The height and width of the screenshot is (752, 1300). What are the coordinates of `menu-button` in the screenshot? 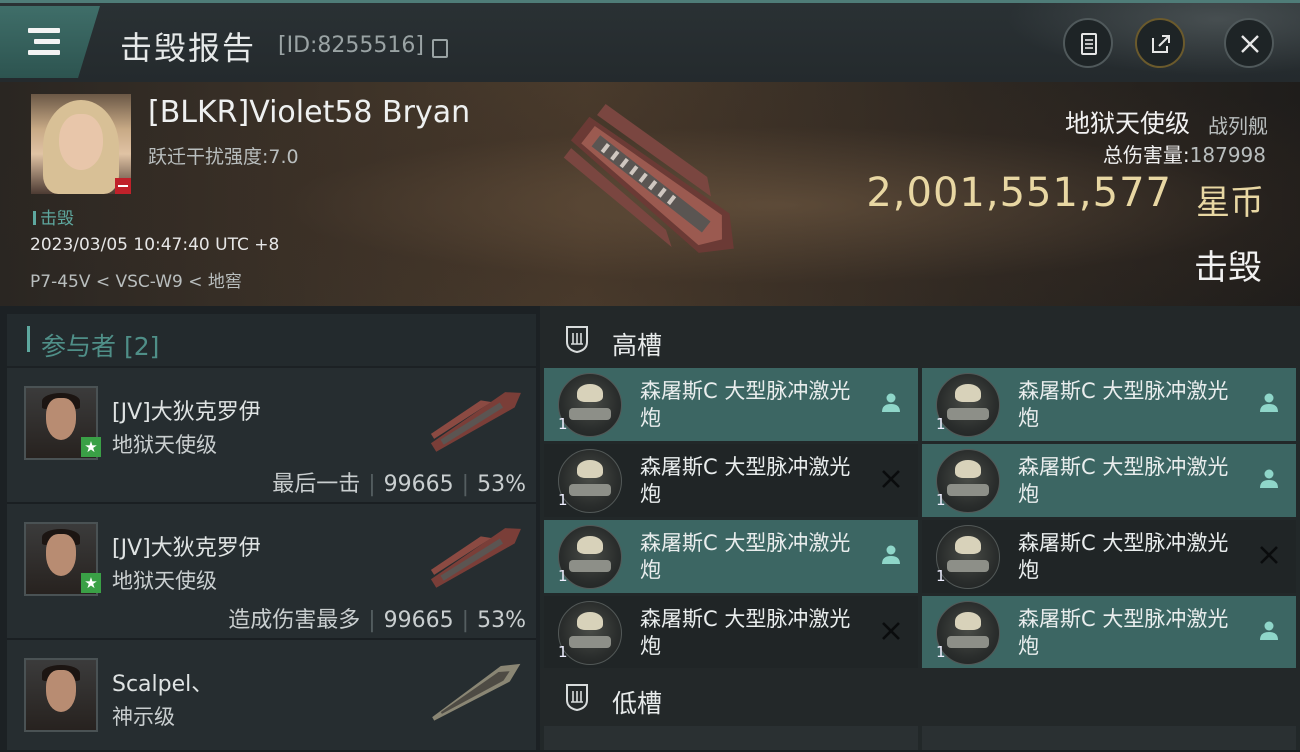 It's located at (50, 42).